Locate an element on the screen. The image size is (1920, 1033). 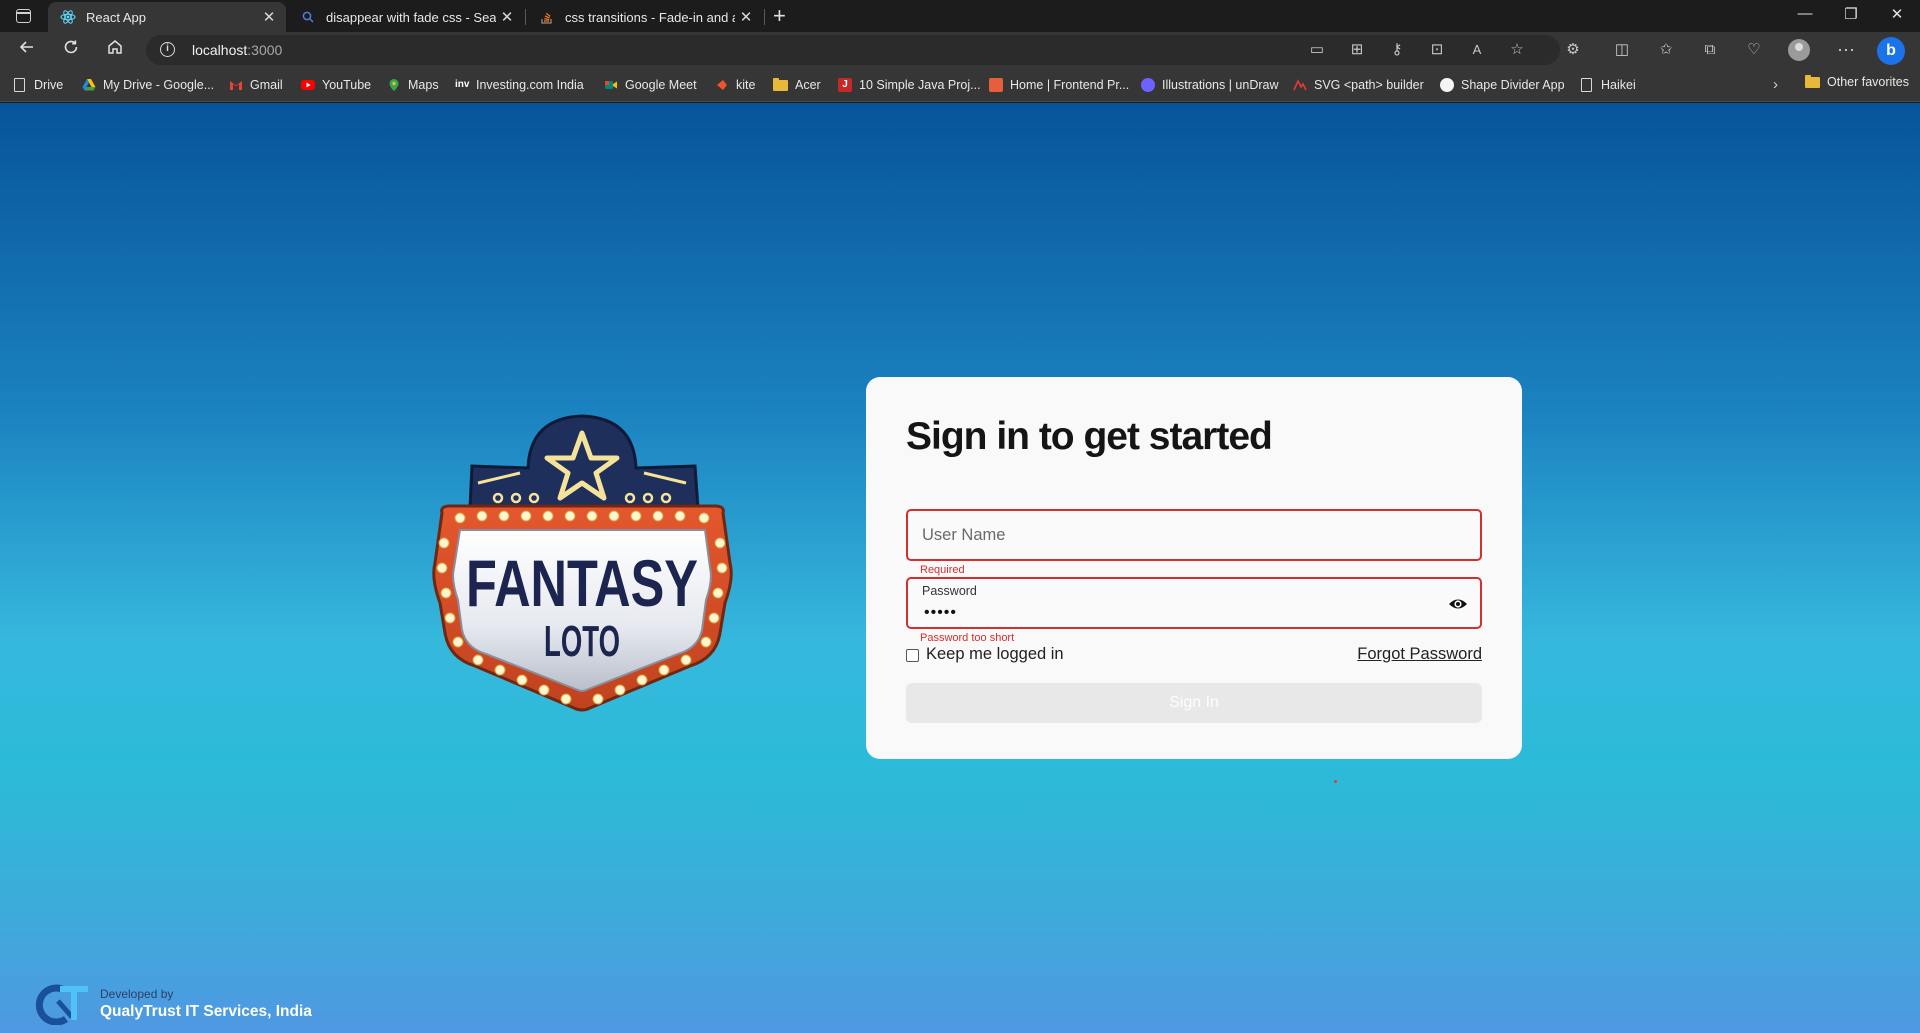
username-field is located at coordinates (1194, 535).